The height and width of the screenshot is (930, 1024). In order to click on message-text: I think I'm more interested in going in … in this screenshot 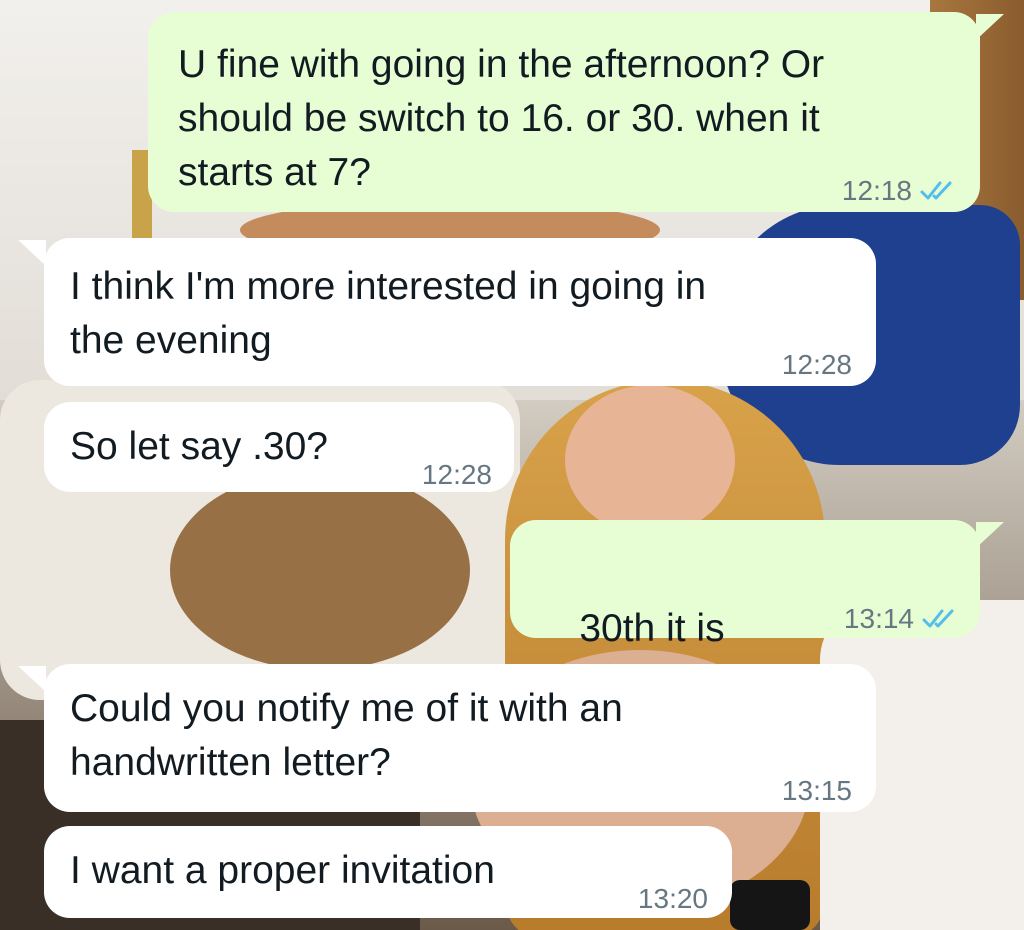, I will do `click(388, 313)`.